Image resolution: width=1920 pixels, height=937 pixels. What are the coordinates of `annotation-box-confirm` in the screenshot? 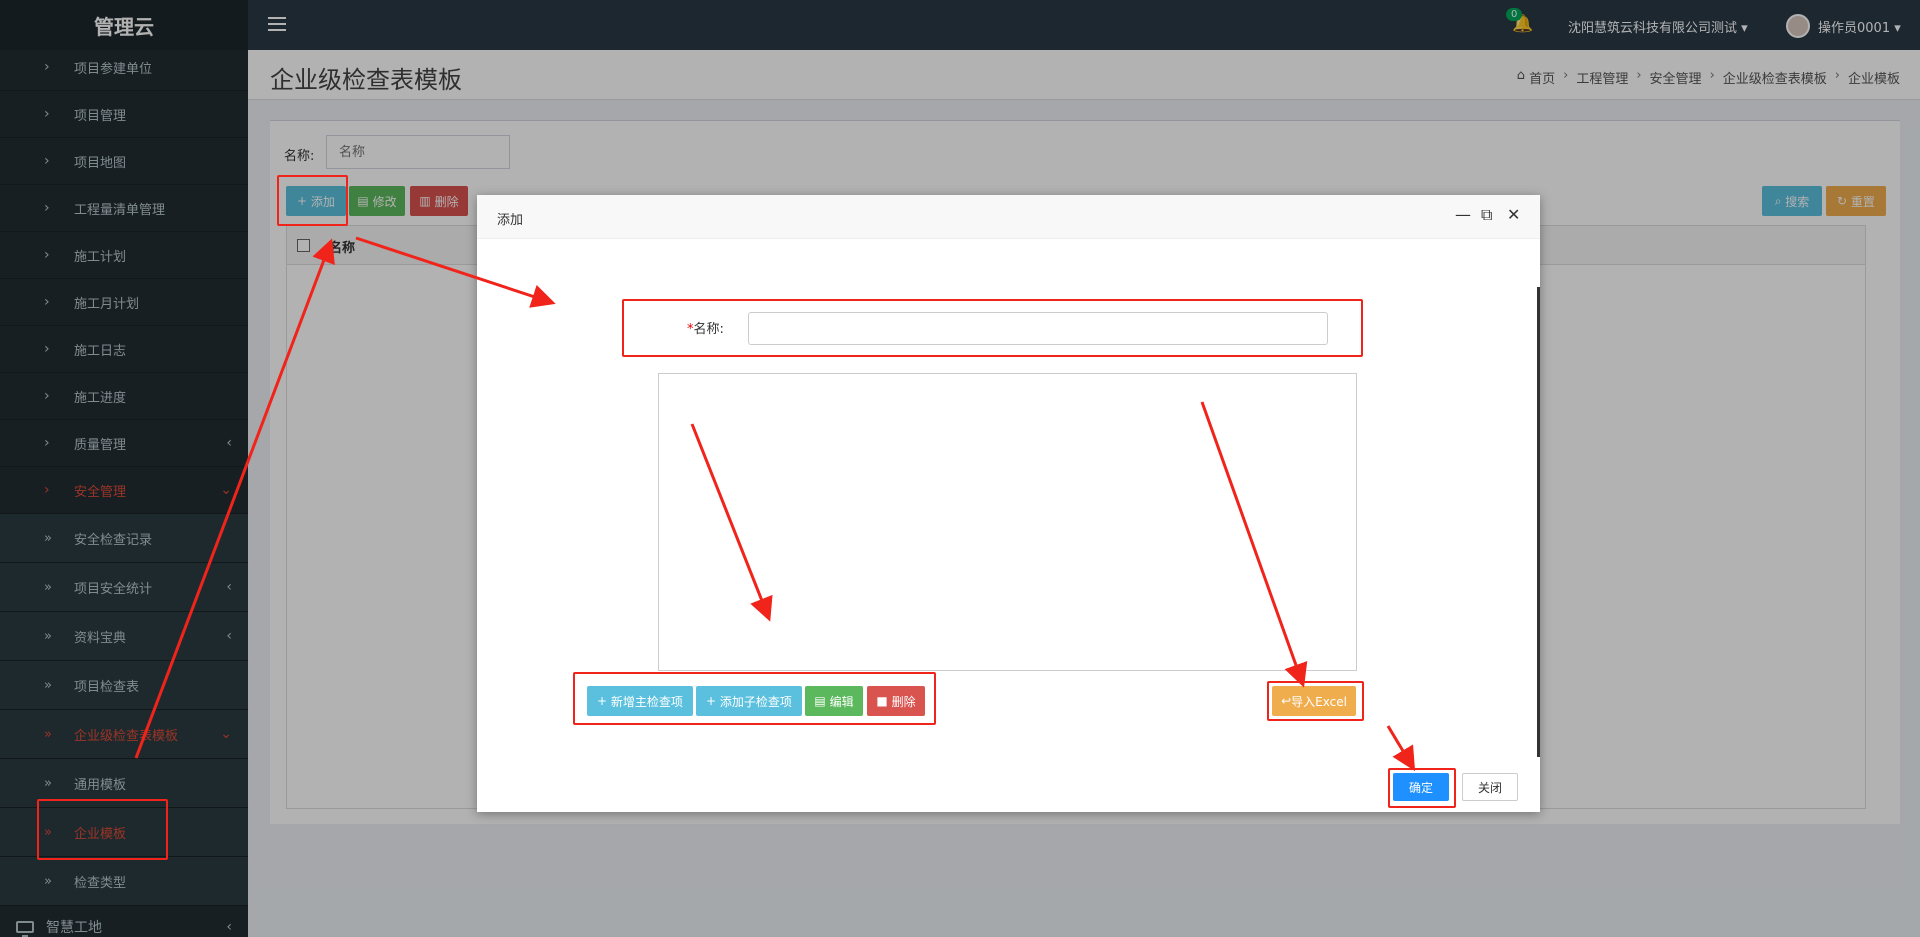 It's located at (1422, 788).